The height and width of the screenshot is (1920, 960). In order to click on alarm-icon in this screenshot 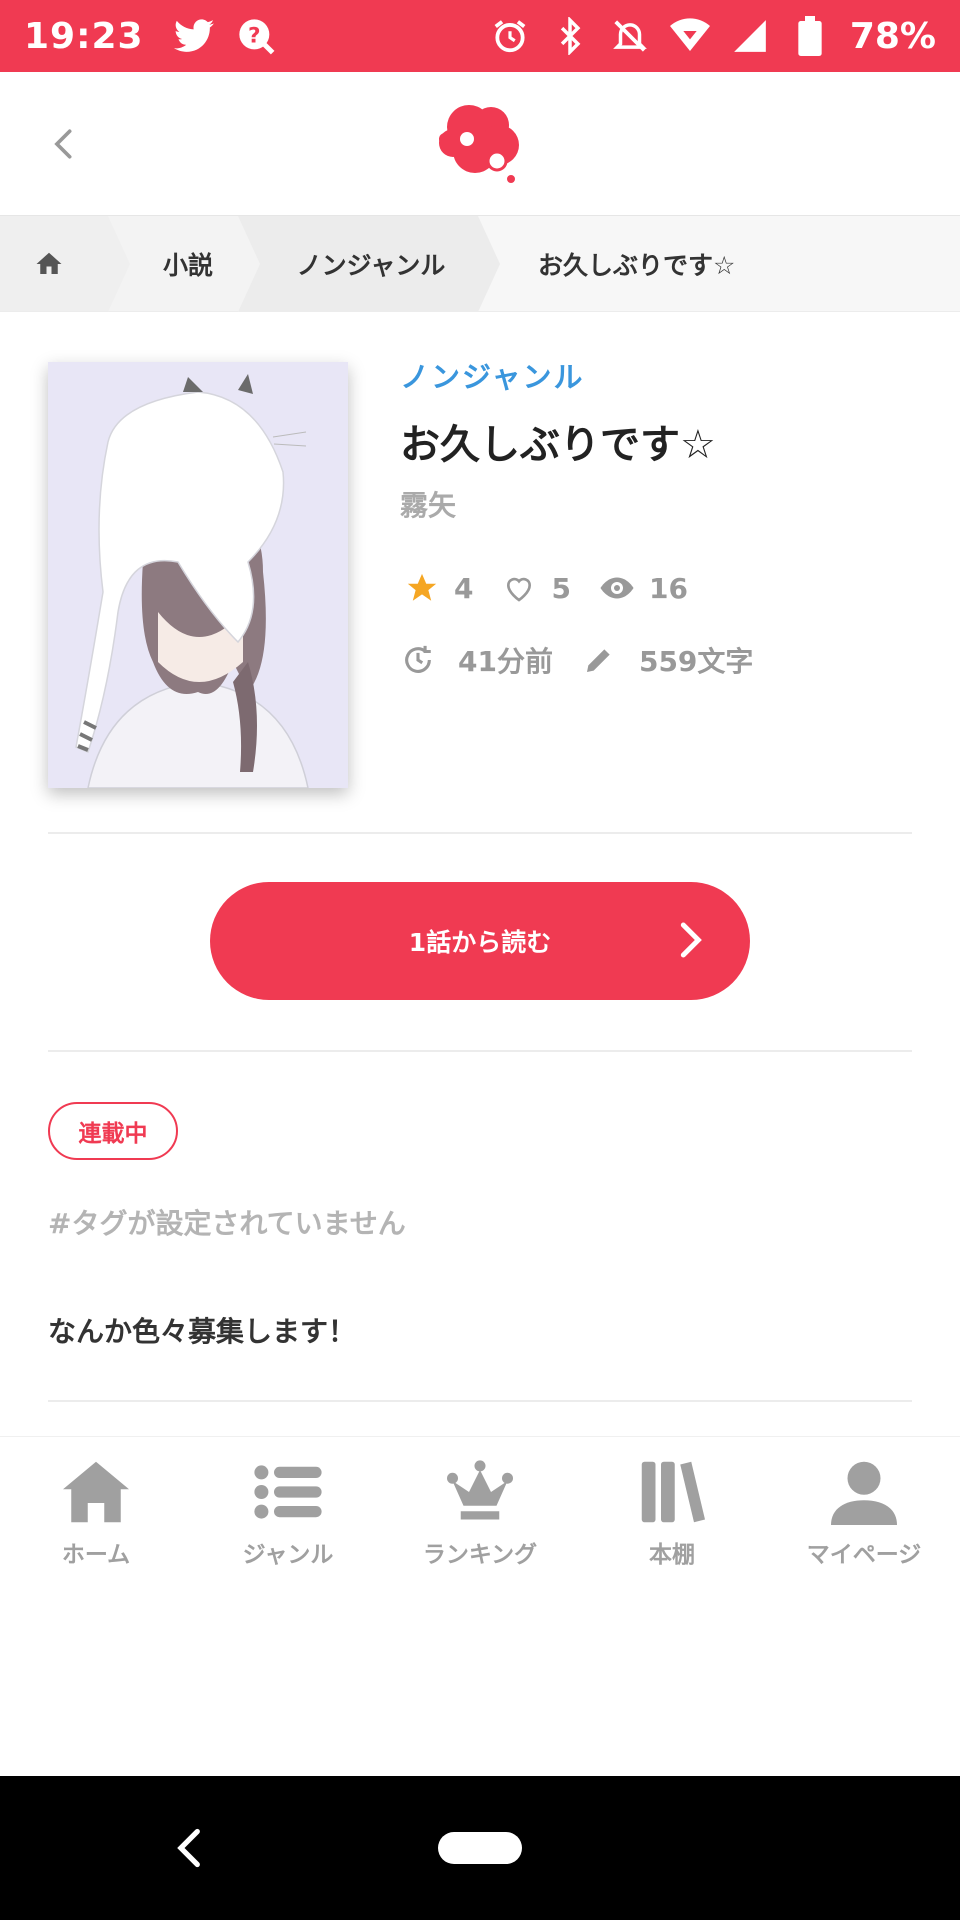, I will do `click(510, 36)`.